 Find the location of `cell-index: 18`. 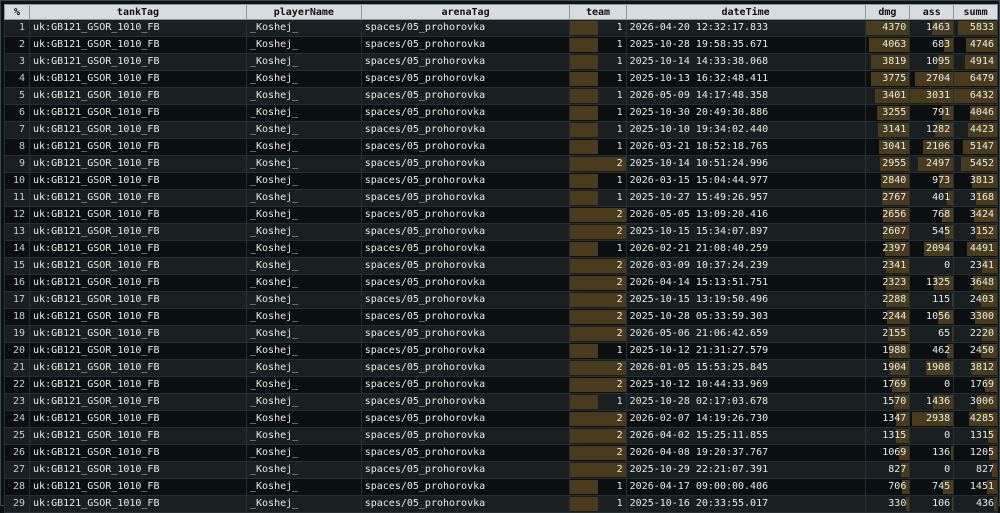

cell-index: 18 is located at coordinates (17, 317).